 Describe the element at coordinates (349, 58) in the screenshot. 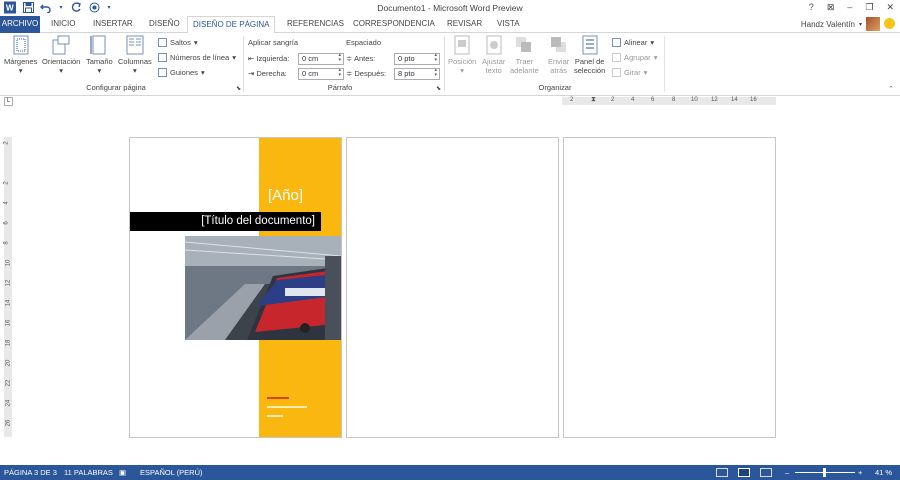

I see `spacing-before-icon: ≑` at that location.